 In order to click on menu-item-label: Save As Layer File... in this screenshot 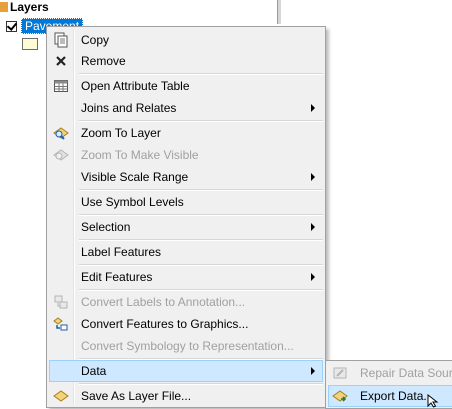, I will do `click(136, 396)`.